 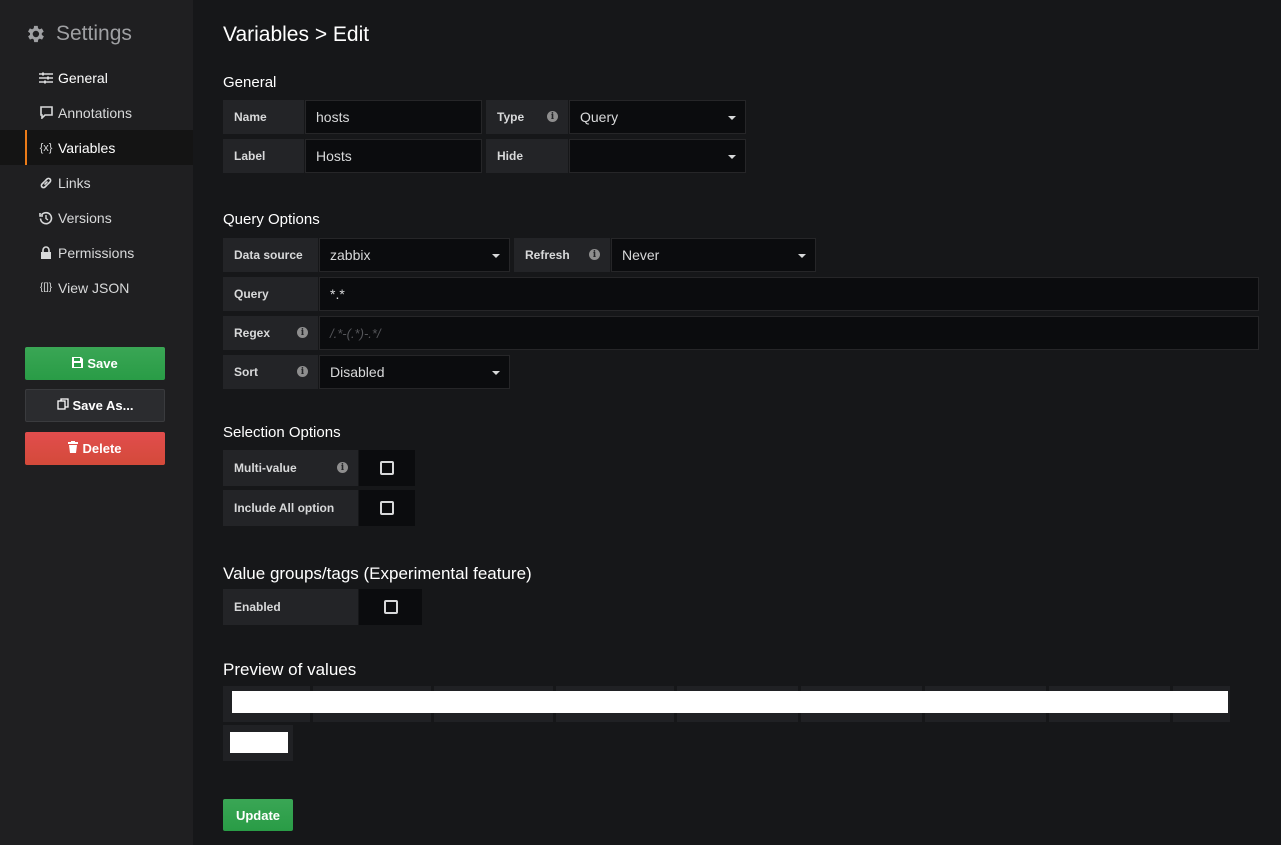 I want to click on regex-label: Regex i, so click(x=270, y=333).